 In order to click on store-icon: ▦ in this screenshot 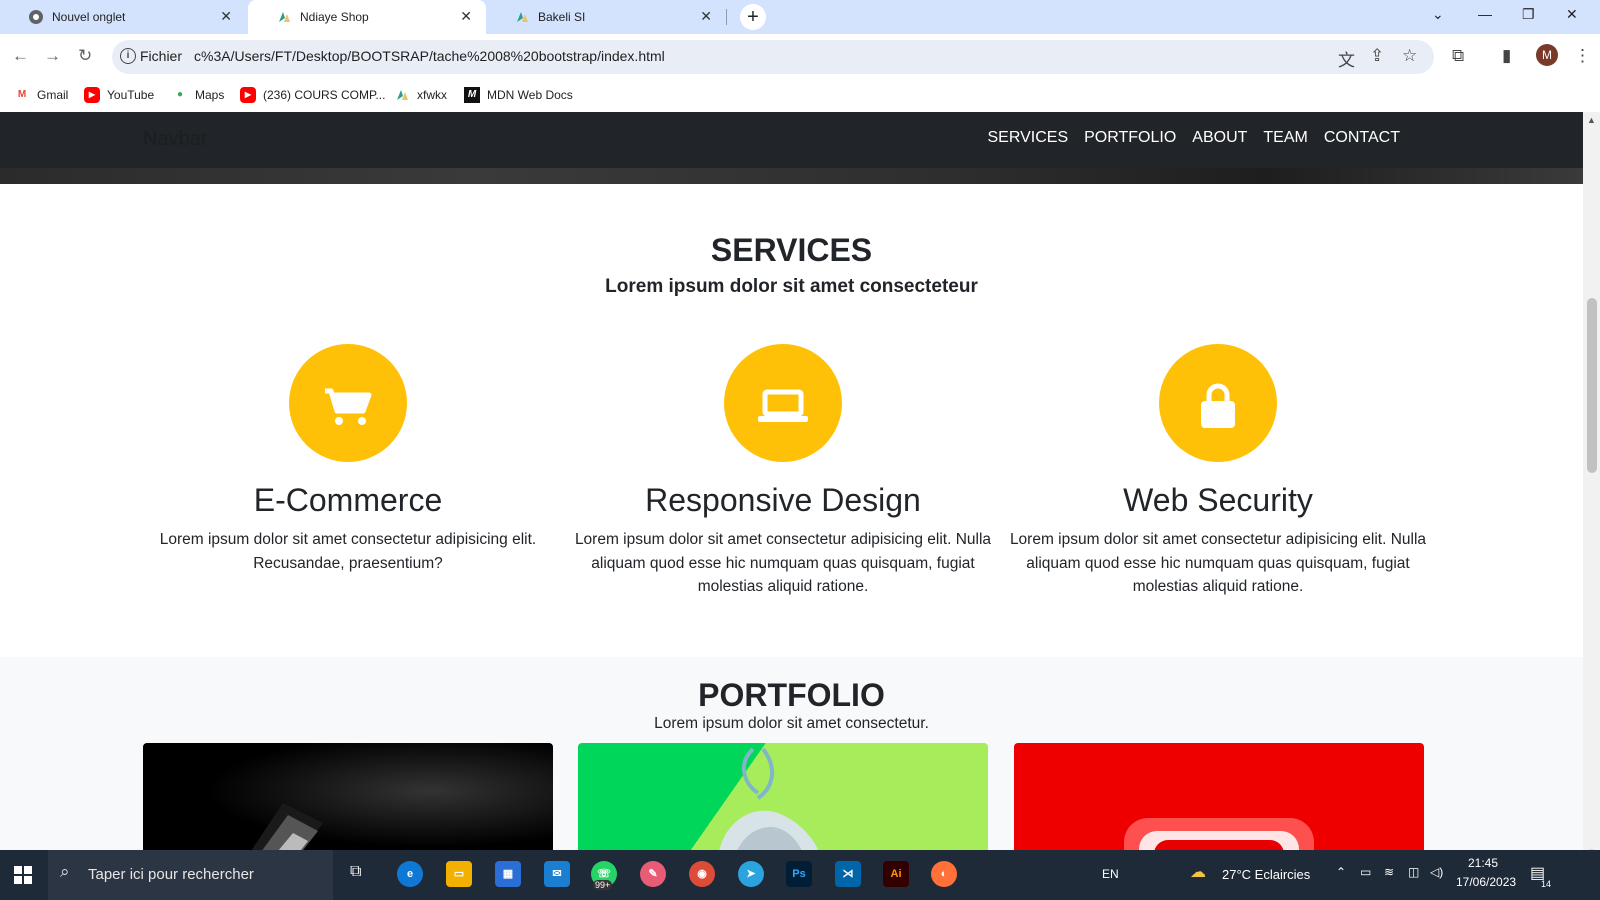, I will do `click(508, 874)`.